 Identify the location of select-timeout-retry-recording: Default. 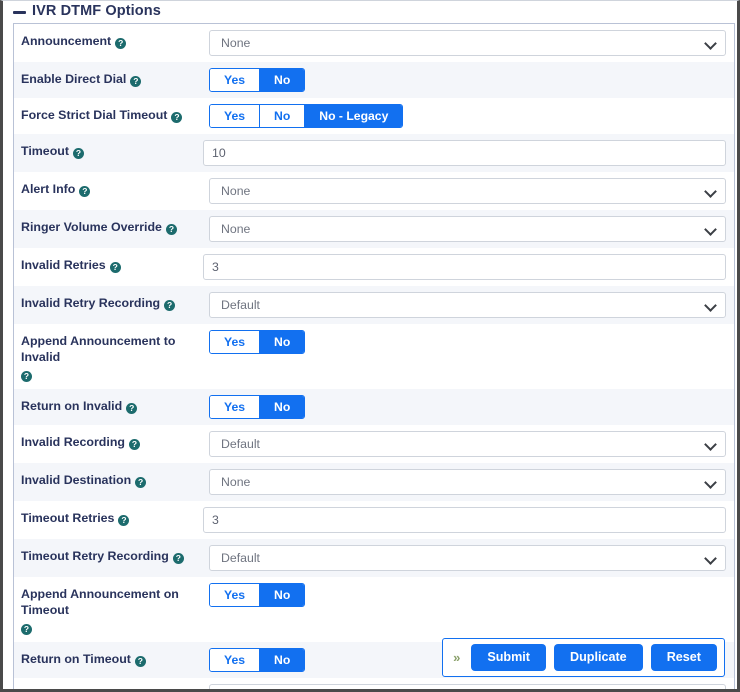
(467, 558).